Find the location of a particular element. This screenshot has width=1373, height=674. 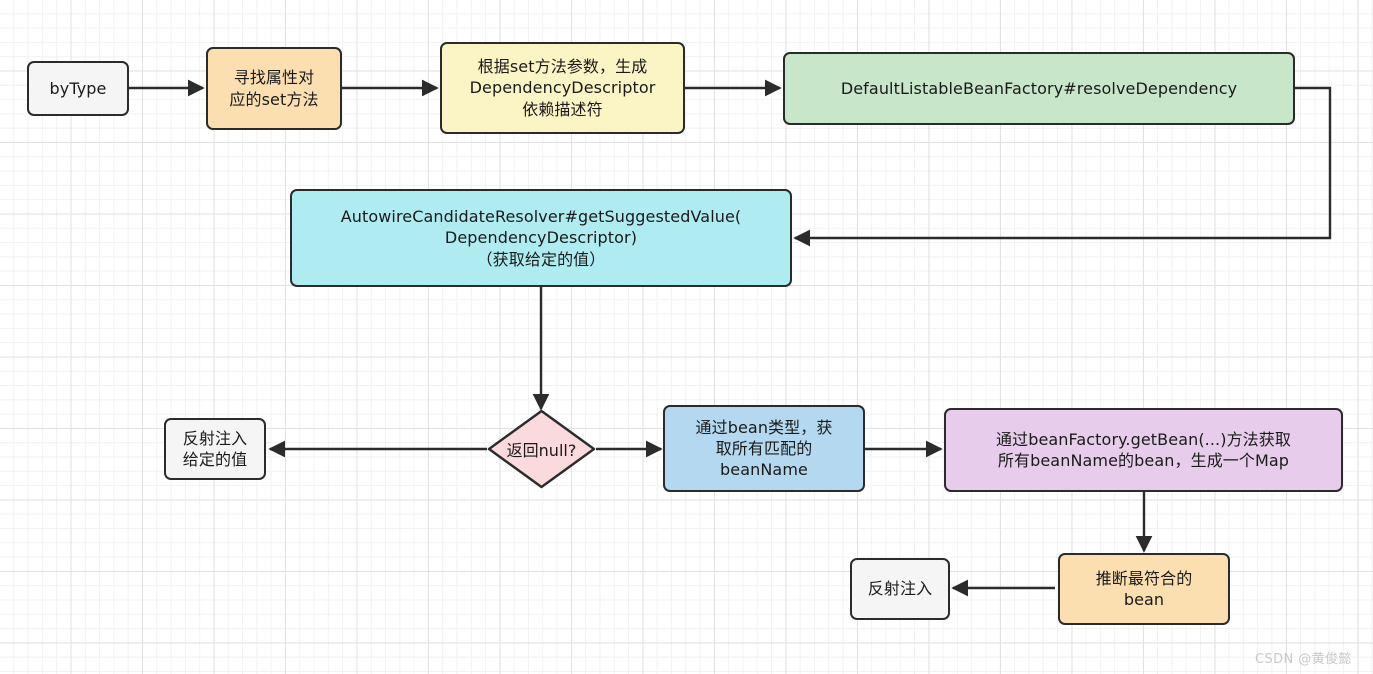

node-get-bean-names: 通过bean类型，获 取所有匹配的 beanName is located at coordinates (764, 448).